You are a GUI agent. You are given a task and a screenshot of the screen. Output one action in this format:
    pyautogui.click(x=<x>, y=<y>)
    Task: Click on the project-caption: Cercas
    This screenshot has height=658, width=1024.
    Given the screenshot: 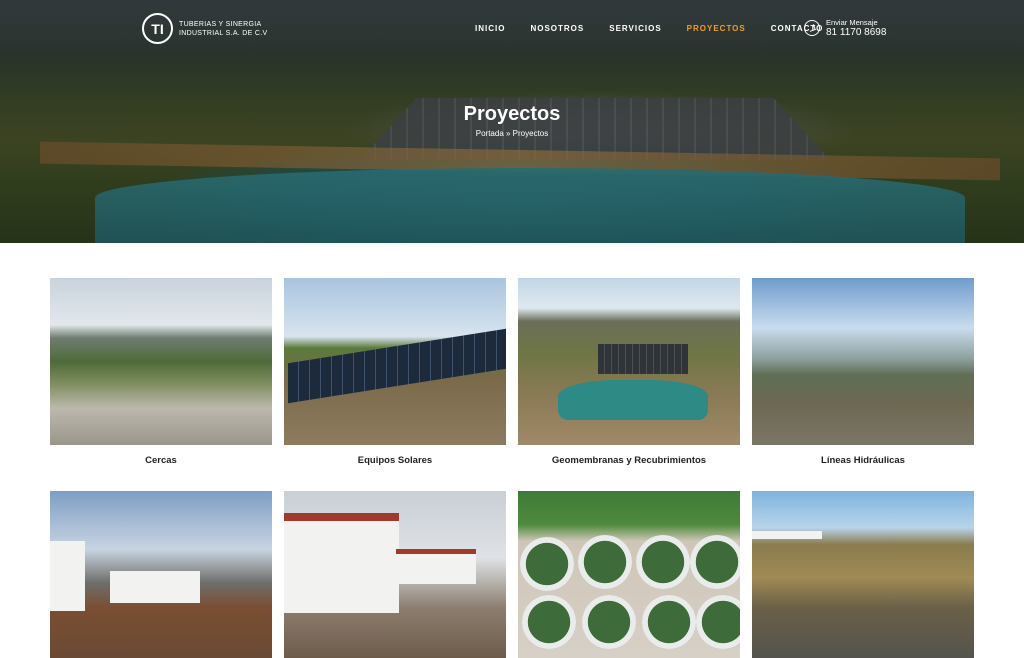 What is the action you would take?
    pyautogui.click(x=161, y=460)
    